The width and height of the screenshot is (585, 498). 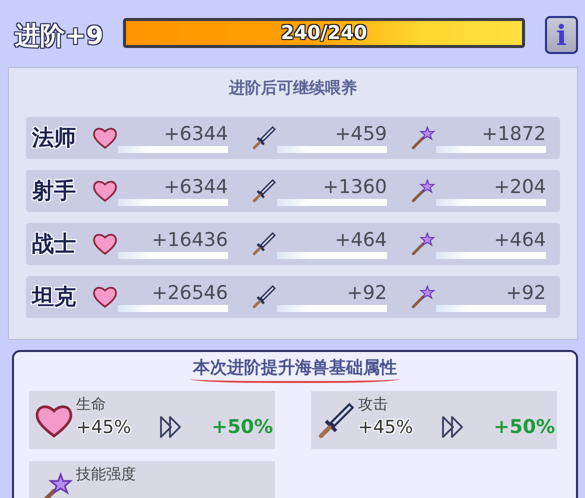 What do you see at coordinates (520, 187) in the screenshot?
I see `skill-value: +204` at bounding box center [520, 187].